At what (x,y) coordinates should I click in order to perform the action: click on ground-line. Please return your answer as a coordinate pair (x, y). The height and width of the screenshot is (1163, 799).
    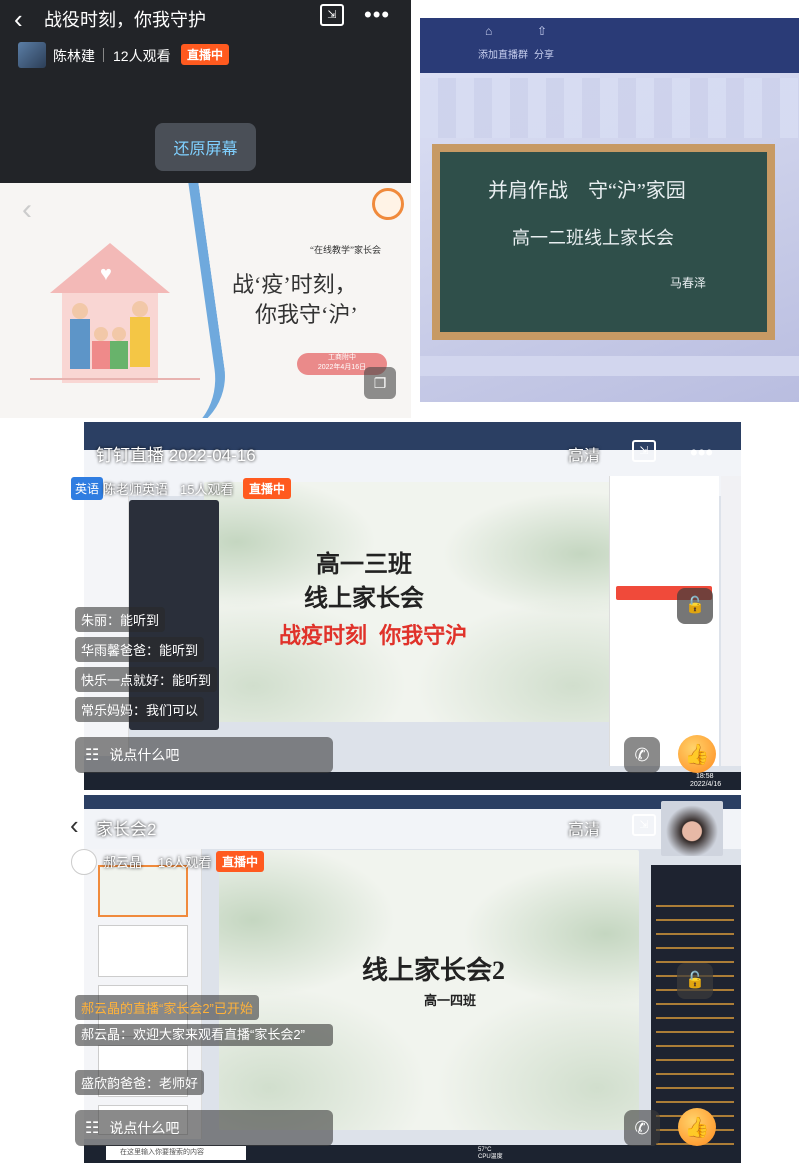
    Looking at the image, I should click on (115, 379).